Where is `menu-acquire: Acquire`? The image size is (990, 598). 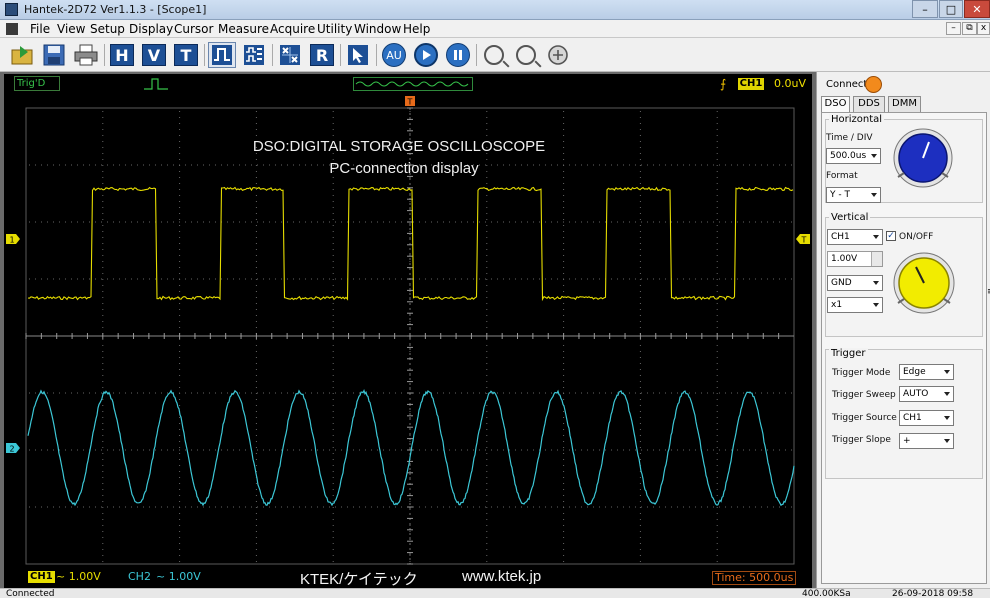
menu-acquire: Acquire is located at coordinates (292, 29).